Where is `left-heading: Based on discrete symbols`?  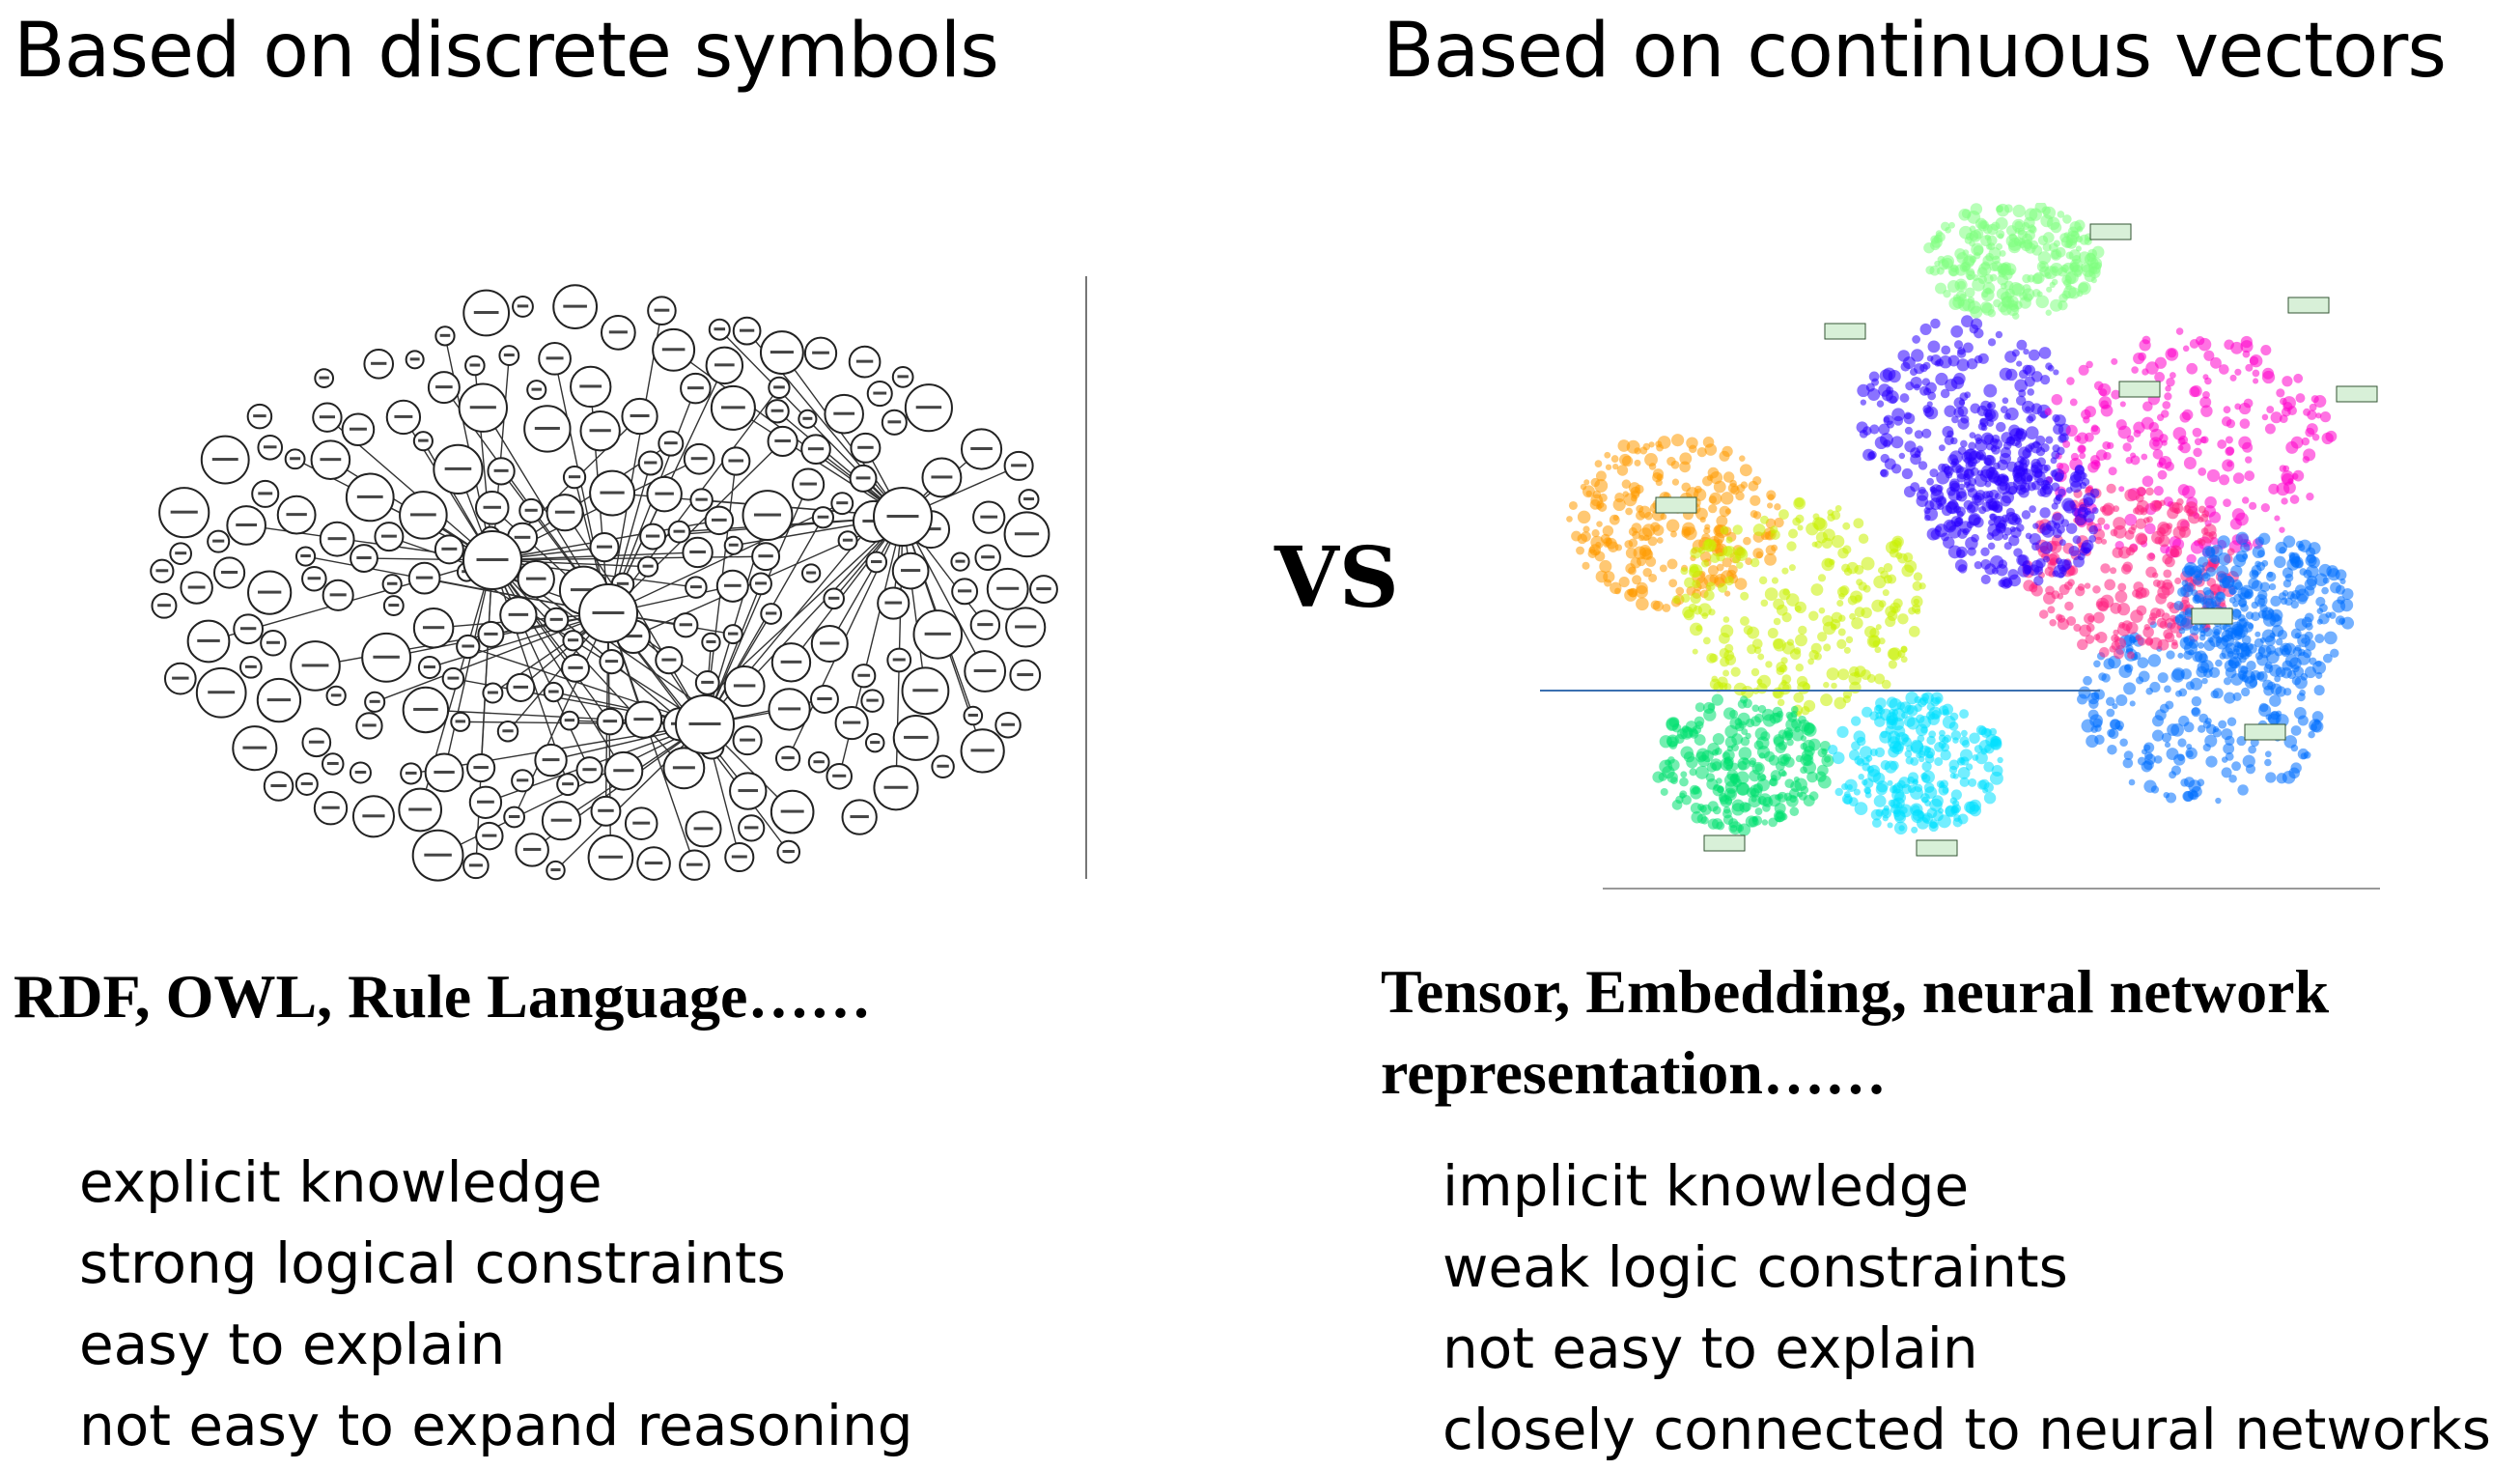 left-heading: Based on discrete symbols is located at coordinates (507, 51).